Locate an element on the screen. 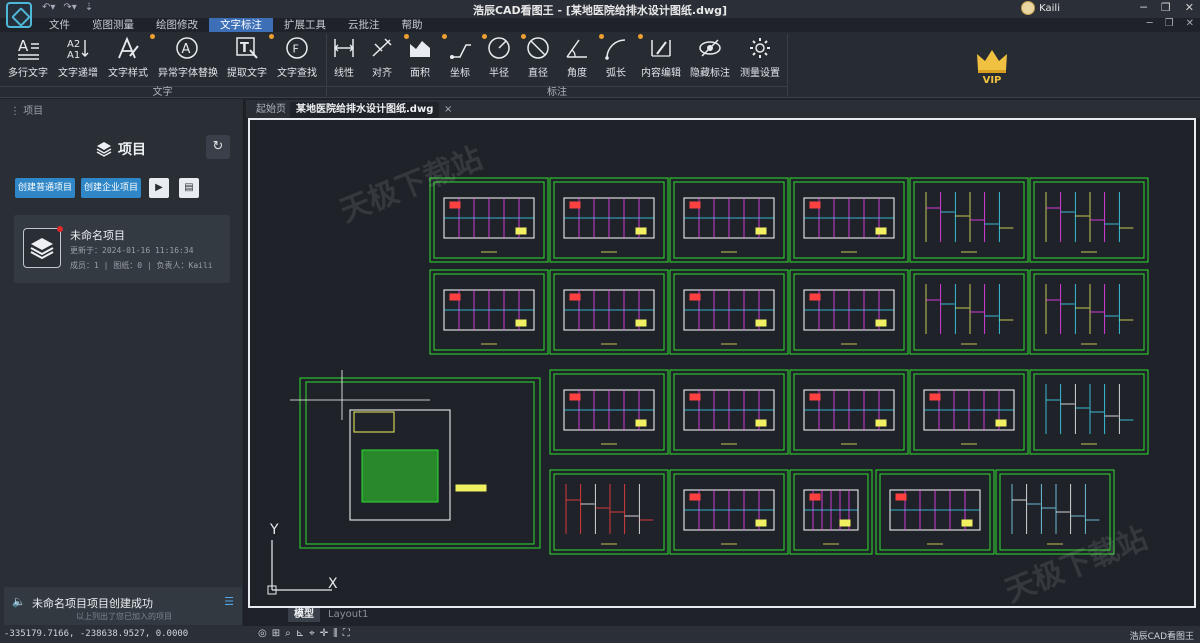 Image resolution: width=1200 pixels, height=643 pixels. text-style-icon is located at coordinates (128, 47).